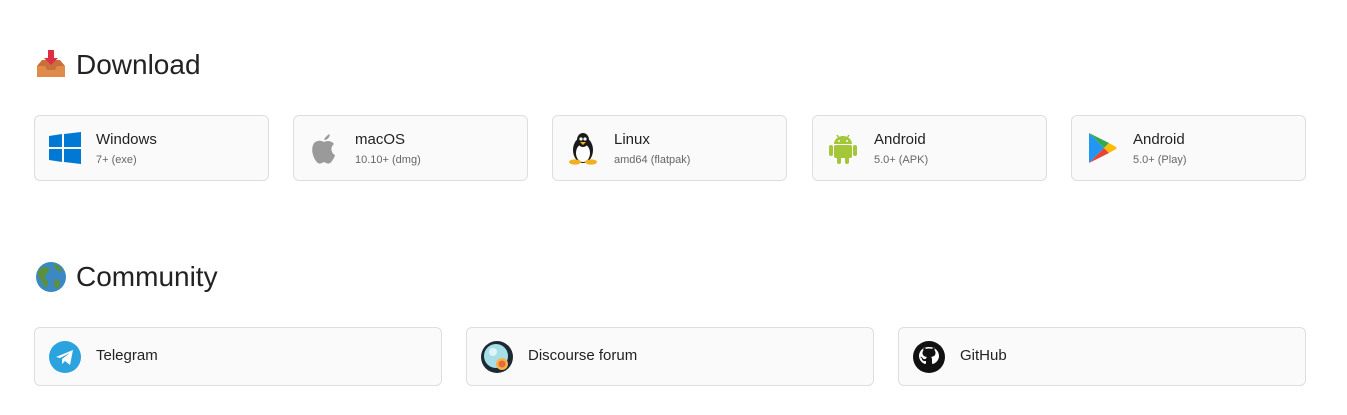  Describe the element at coordinates (583, 355) in the screenshot. I see `card-name: Discourse forum` at that location.